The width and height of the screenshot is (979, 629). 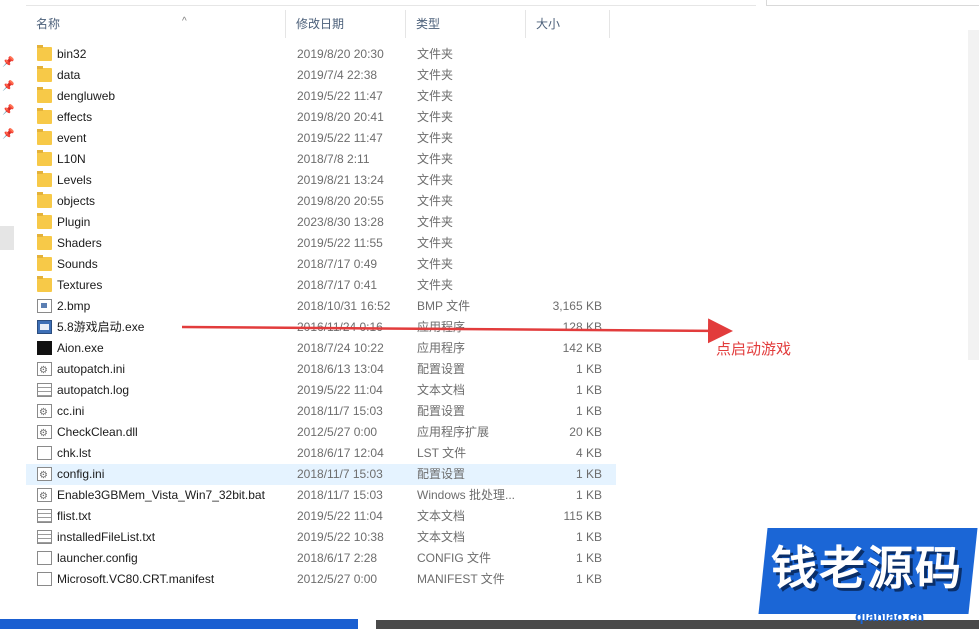 What do you see at coordinates (391, 3) in the screenshot?
I see `address-bar-edge` at bounding box center [391, 3].